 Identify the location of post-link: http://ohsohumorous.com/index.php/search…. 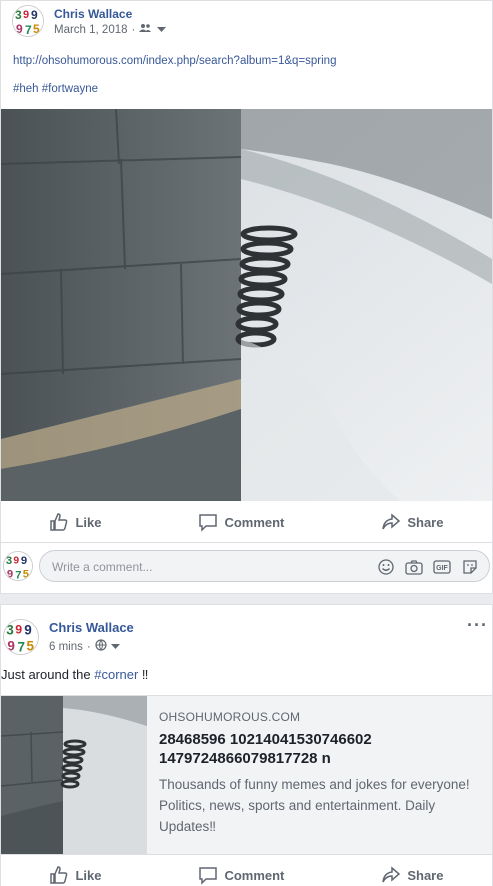
(174, 61).